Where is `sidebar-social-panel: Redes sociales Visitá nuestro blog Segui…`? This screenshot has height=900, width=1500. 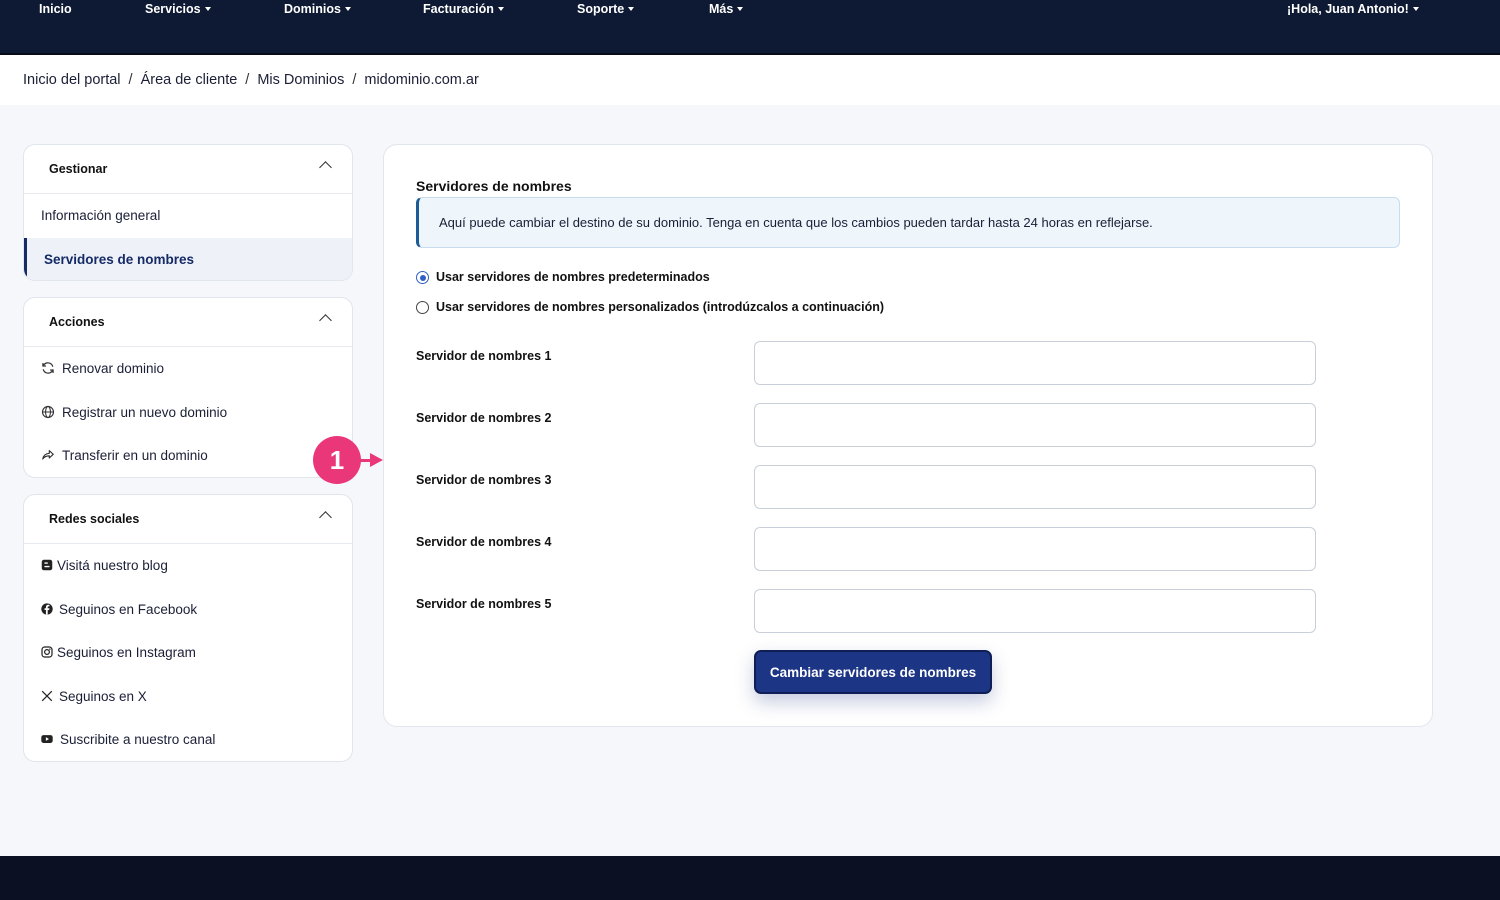
sidebar-social-panel: Redes sociales Visitá nuestro blog Segui… is located at coordinates (188, 628).